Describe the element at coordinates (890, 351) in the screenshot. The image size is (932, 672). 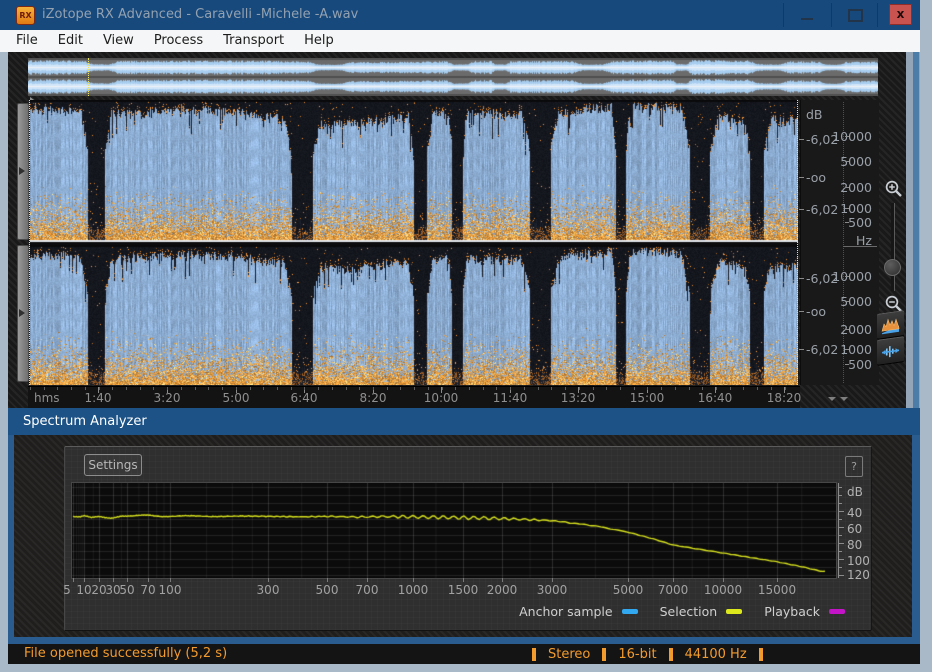
I see `waveform-view-button` at that location.